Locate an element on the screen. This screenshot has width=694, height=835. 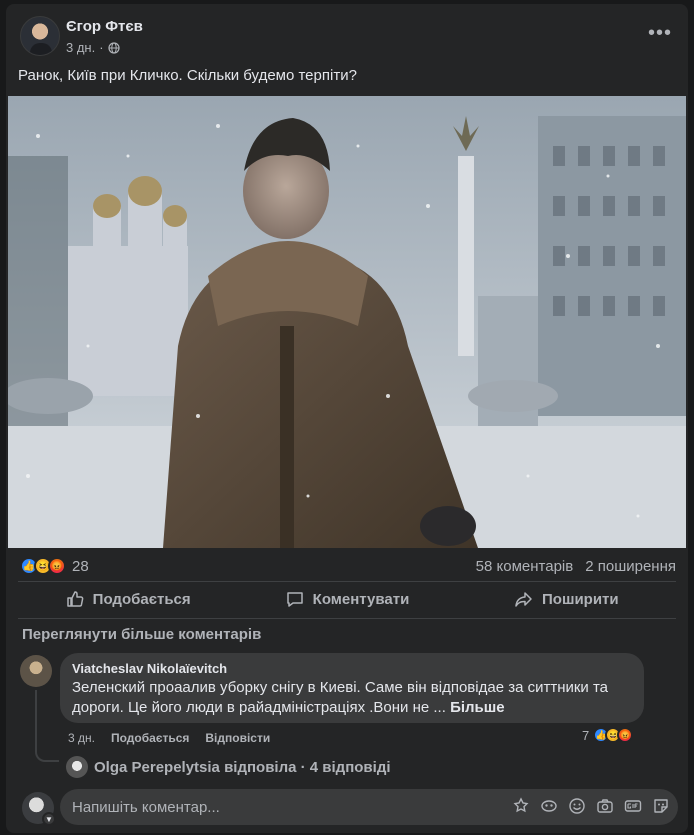
author-avatar is located at coordinates (40, 36).